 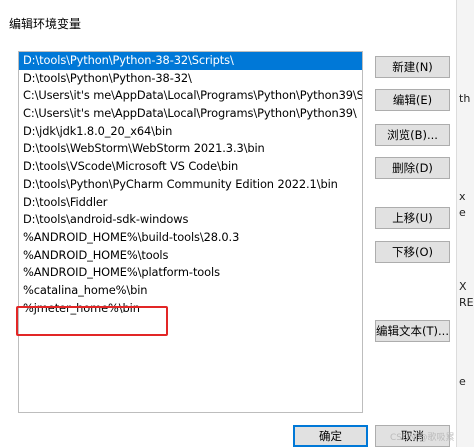 What do you see at coordinates (412, 100) in the screenshot?
I see `edit-button: 编辑(E)` at bounding box center [412, 100].